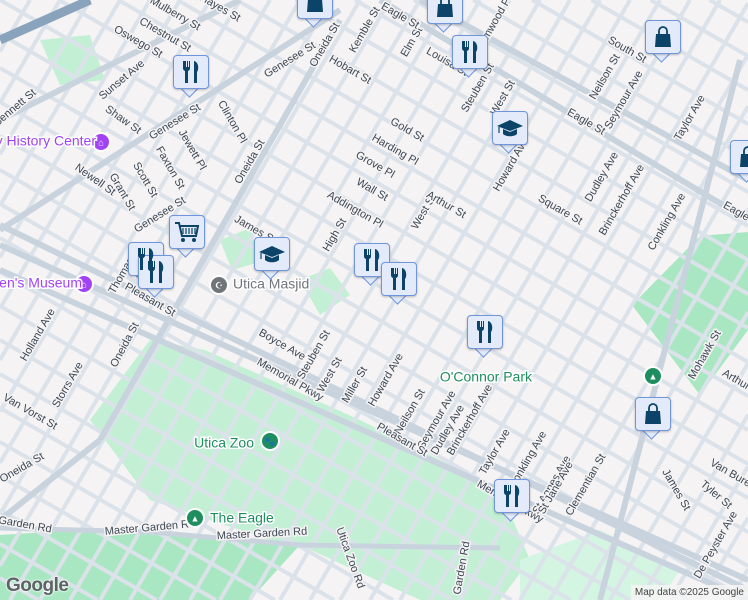 The width and height of the screenshot is (748, 600). What do you see at coordinates (48, 141) in the screenshot?
I see `poi-label: Oneida County History Center` at bounding box center [48, 141].